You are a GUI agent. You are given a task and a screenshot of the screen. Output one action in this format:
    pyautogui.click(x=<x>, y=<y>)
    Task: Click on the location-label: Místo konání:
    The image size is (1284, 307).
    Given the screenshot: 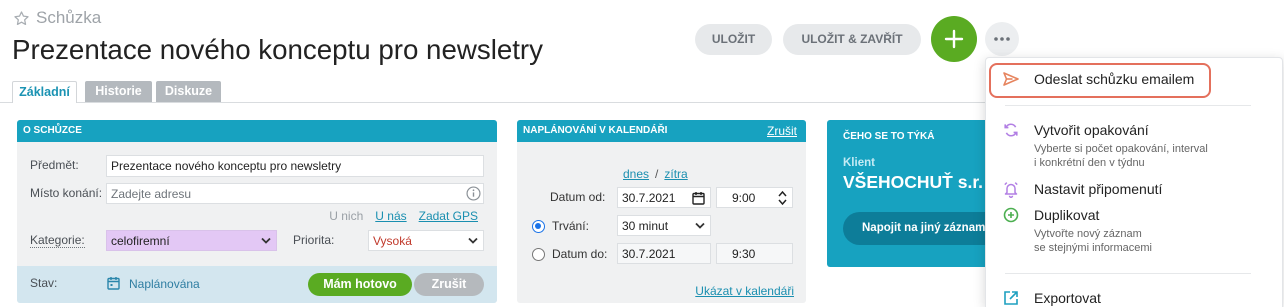 What is the action you would take?
    pyautogui.click(x=66, y=193)
    